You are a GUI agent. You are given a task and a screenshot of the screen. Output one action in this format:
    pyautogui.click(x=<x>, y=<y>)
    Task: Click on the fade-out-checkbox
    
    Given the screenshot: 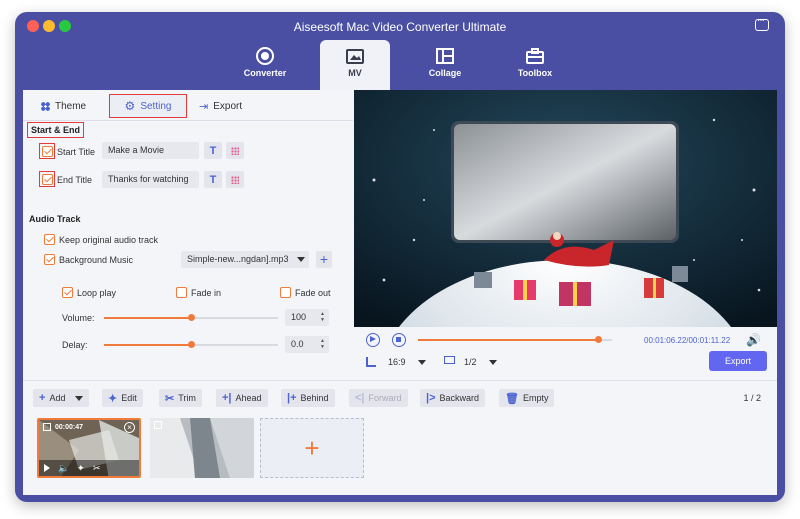 What is the action you would take?
    pyautogui.click(x=285, y=292)
    